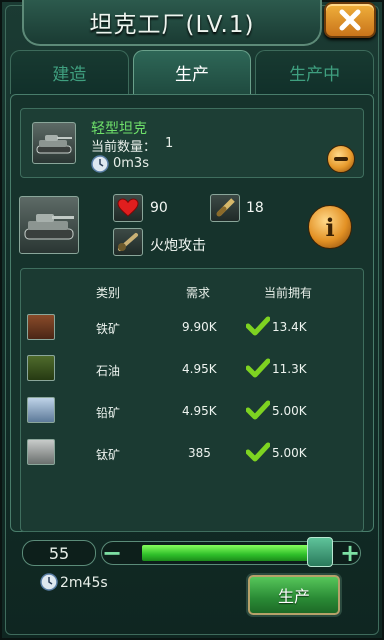 Image resolution: width=384 pixels, height=640 pixels. I want to click on close-icon, so click(350, 20).